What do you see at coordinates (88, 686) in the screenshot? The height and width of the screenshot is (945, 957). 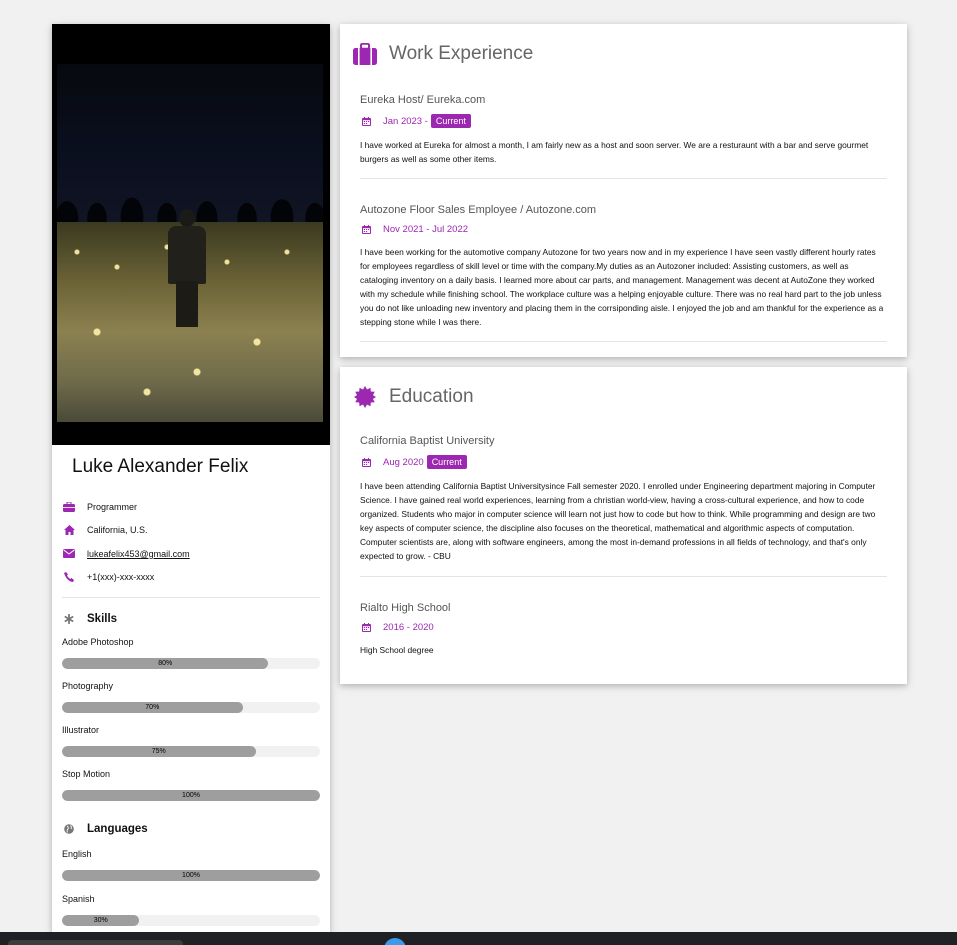 I see `skill-label: Photography` at bounding box center [88, 686].